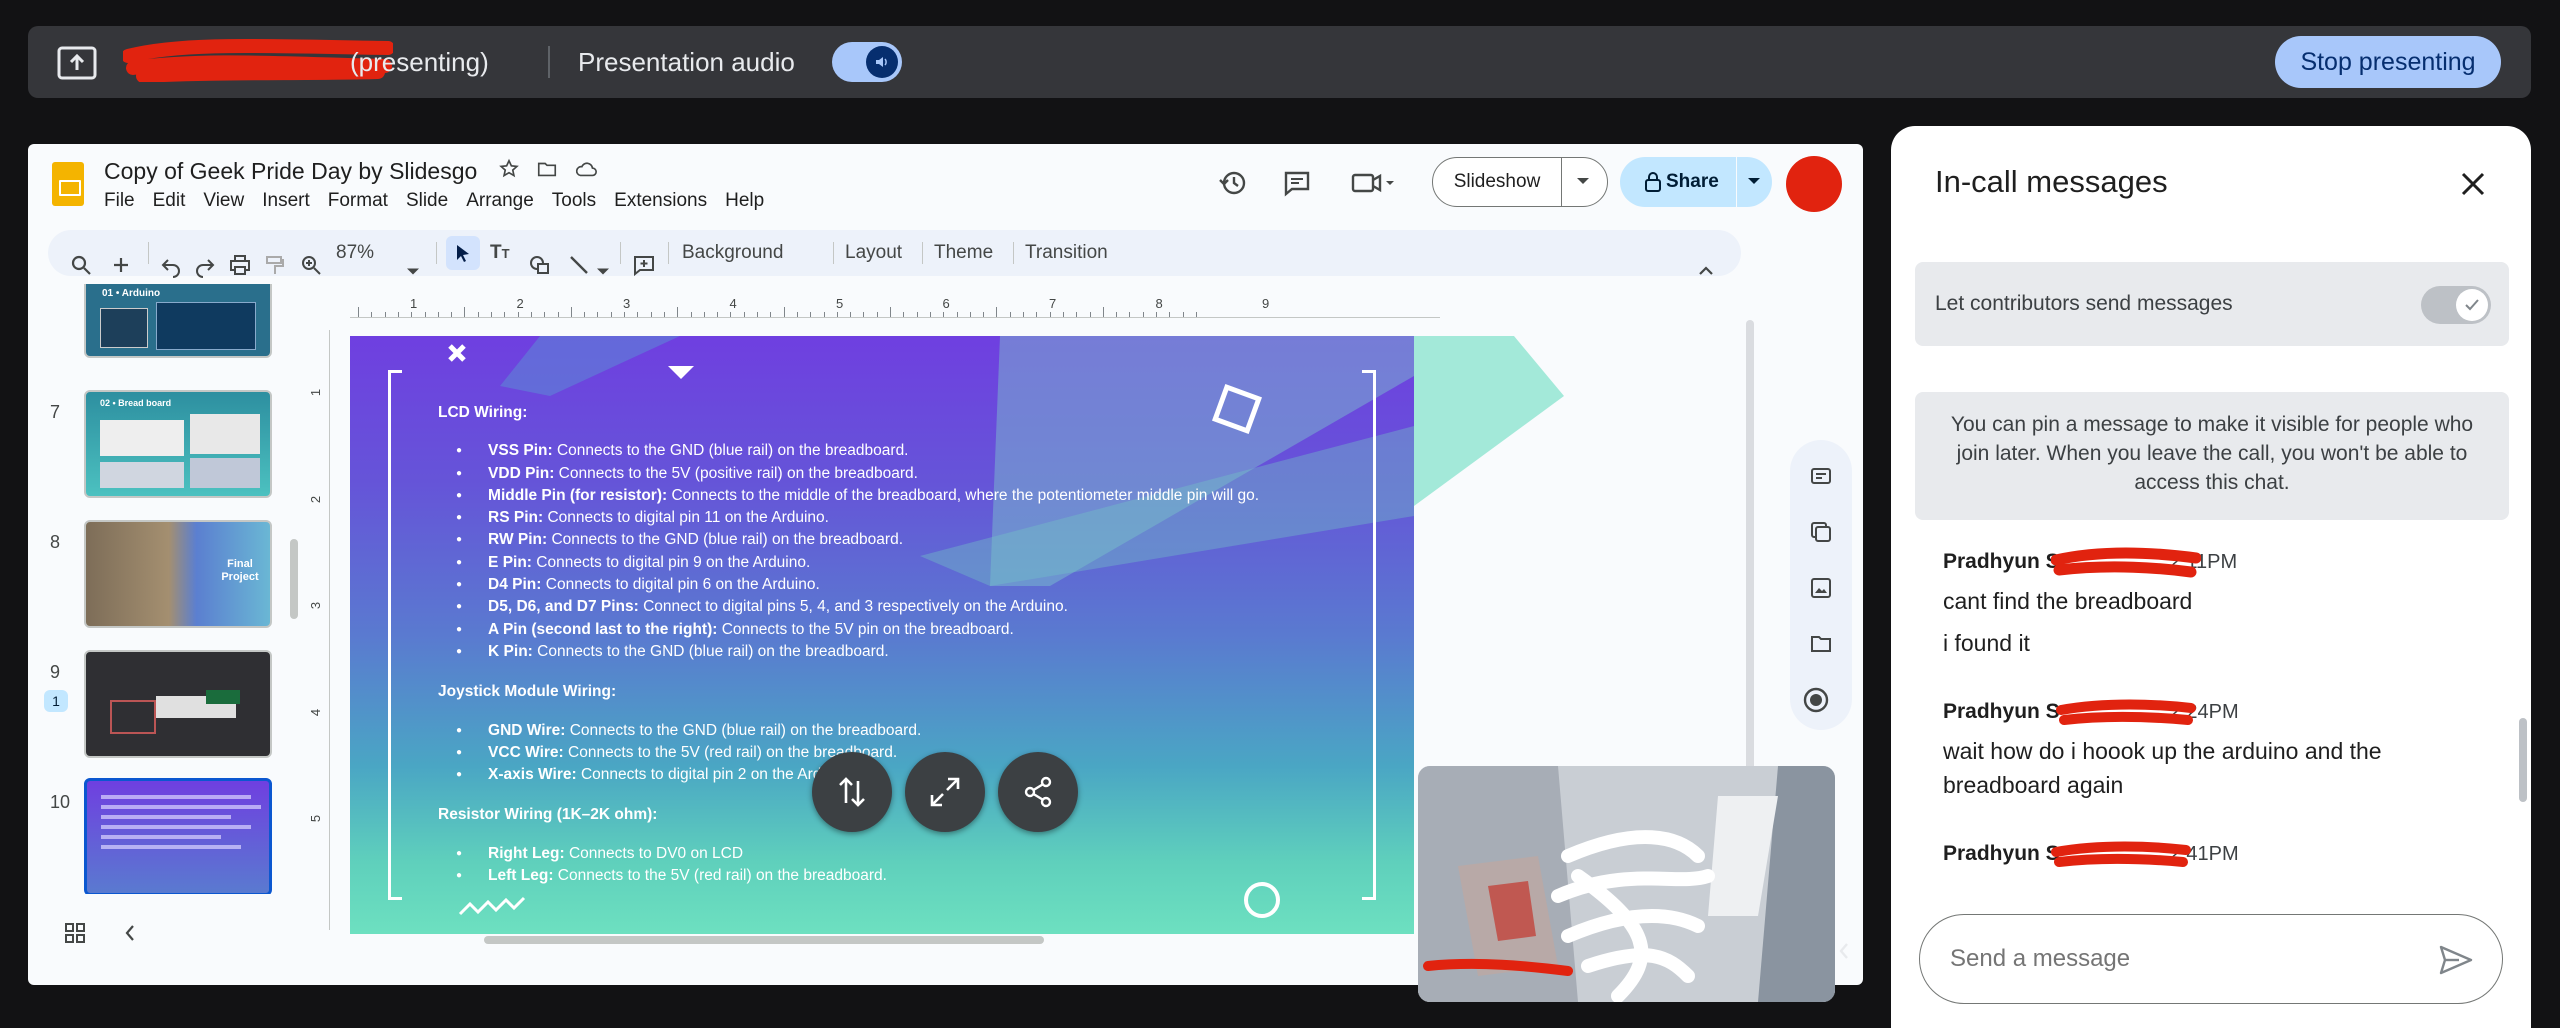  Describe the element at coordinates (2068, 601) in the screenshot. I see `message-text: cant find the breadboard` at that location.